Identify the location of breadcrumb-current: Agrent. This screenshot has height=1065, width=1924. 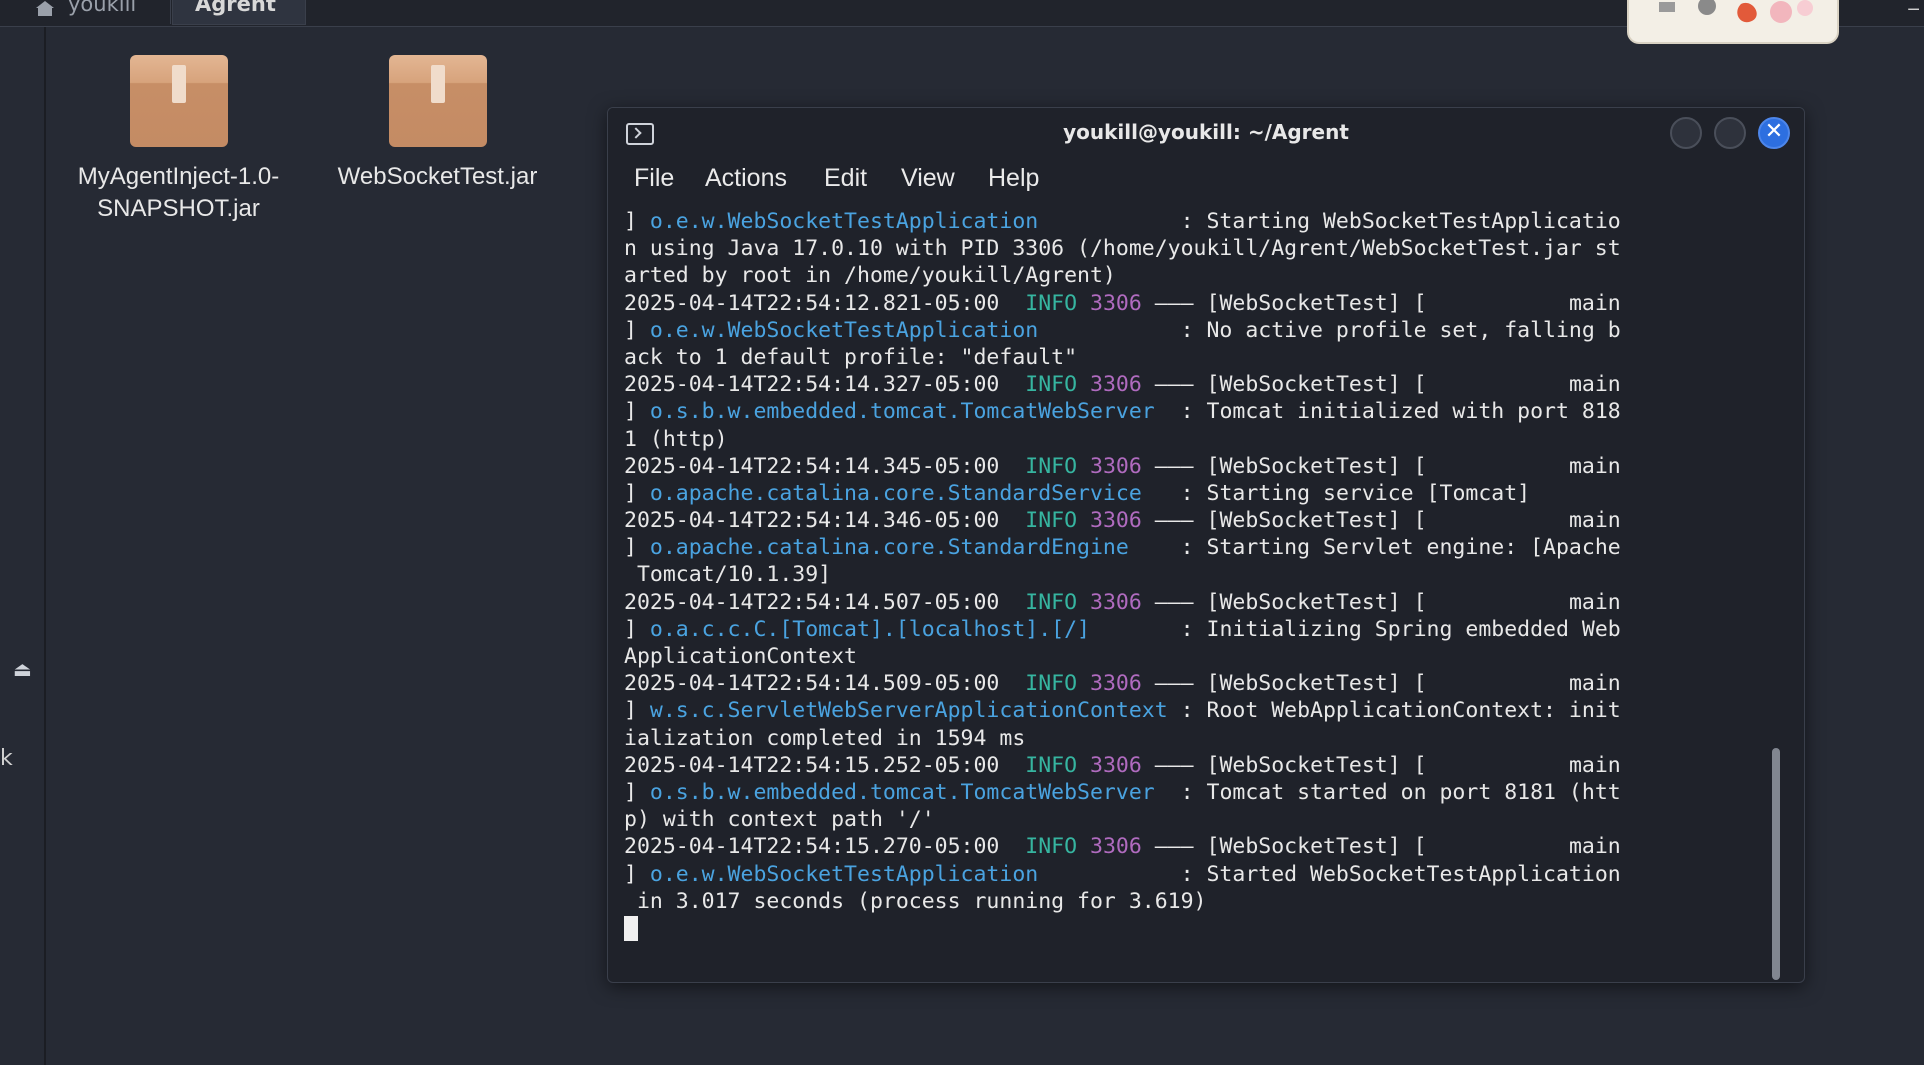
(239, 12).